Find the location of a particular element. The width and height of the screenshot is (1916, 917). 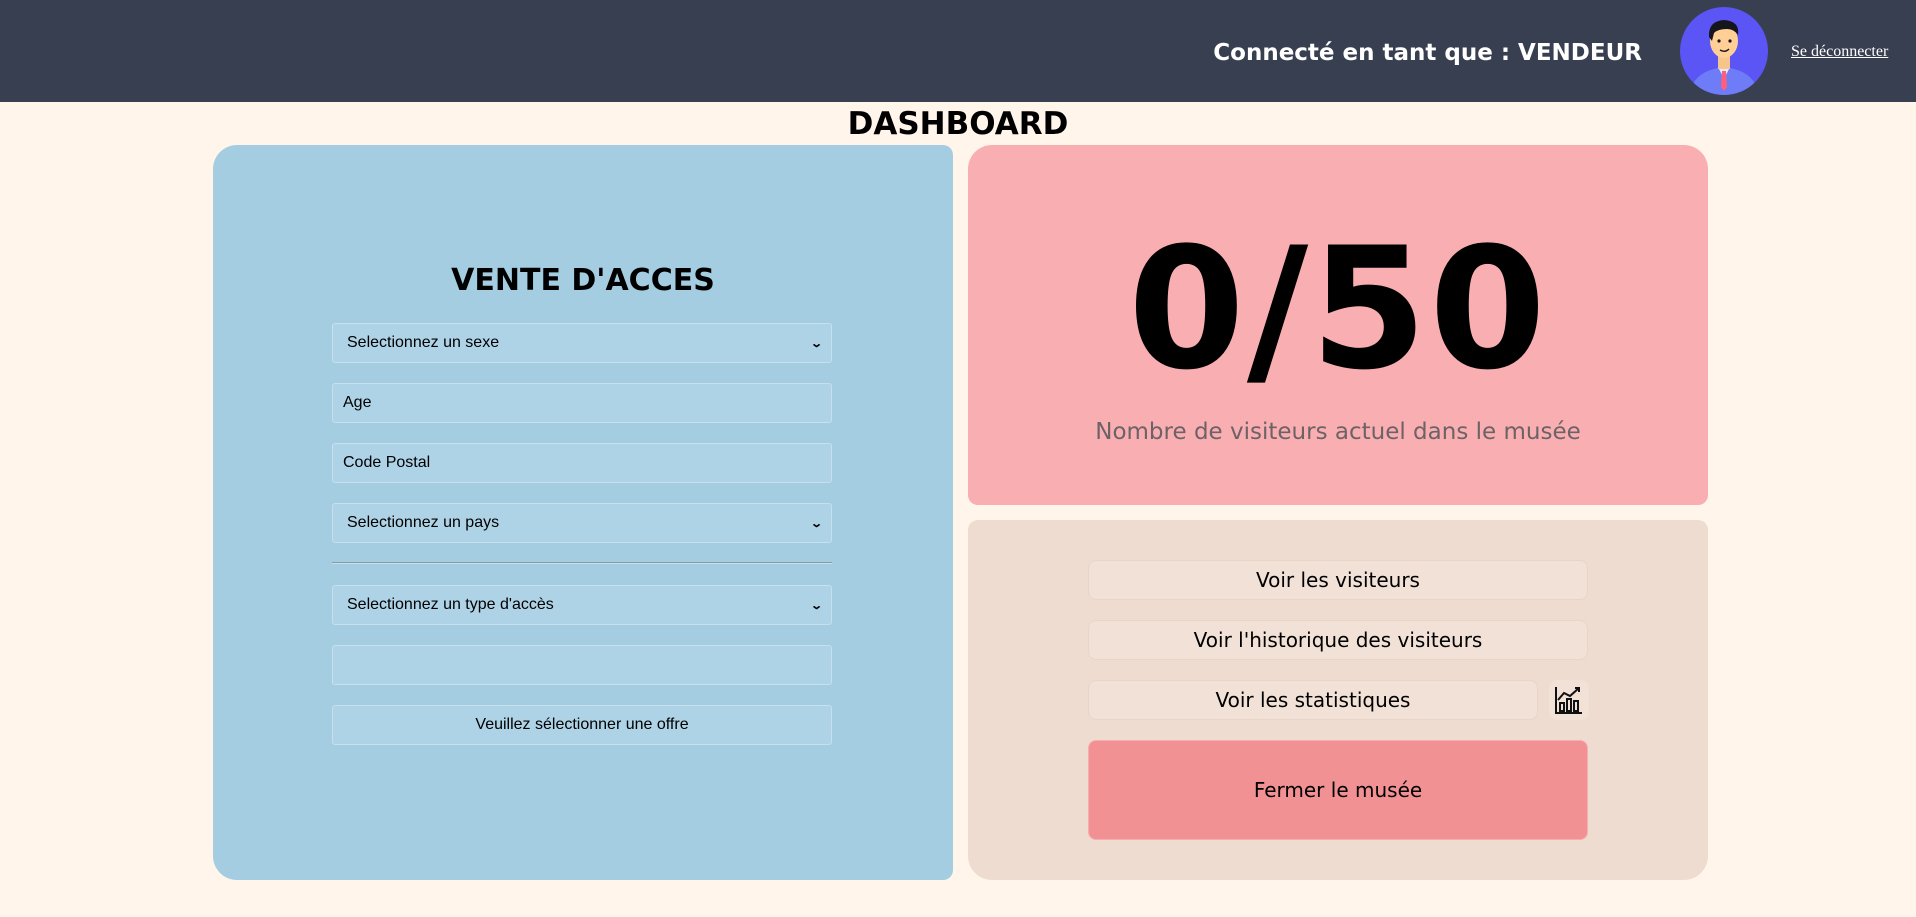

sex-select-value: Selectionnez un sexe is located at coordinates (423, 342).